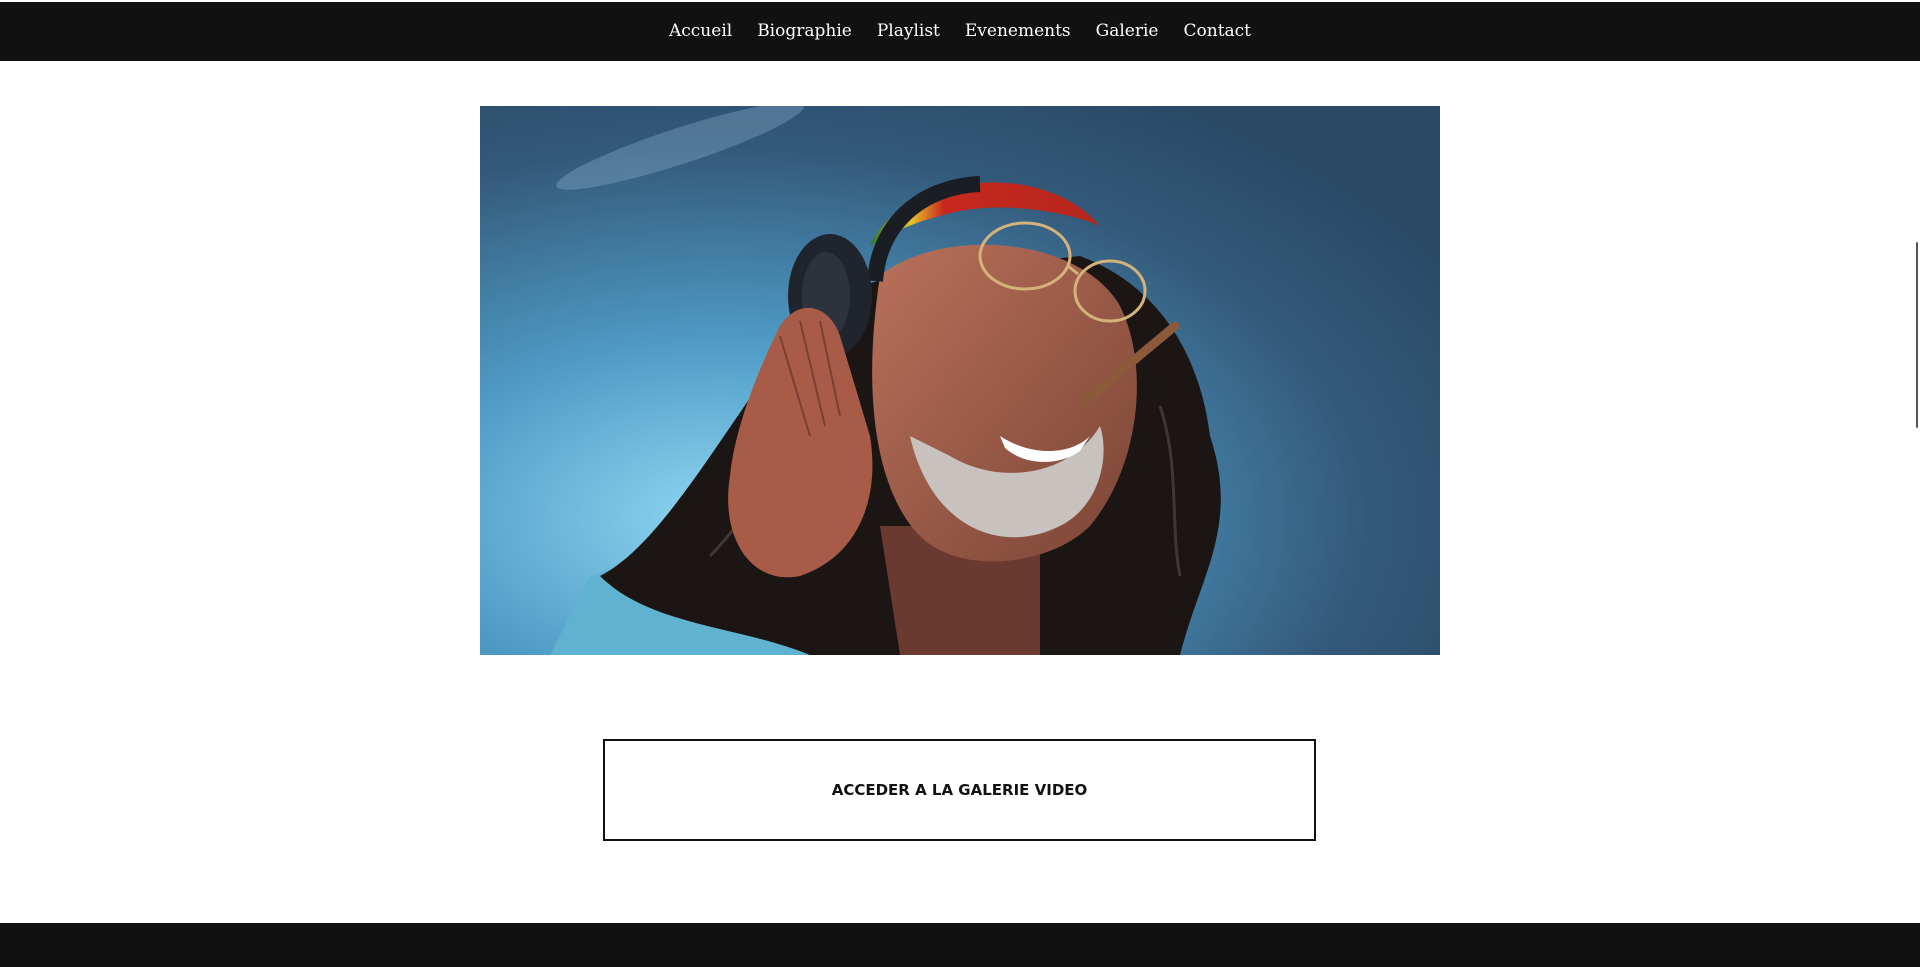 The image size is (1920, 967). I want to click on video-gallery-button: ACCEDER A LA GALERIE VIDEO, so click(959, 790).